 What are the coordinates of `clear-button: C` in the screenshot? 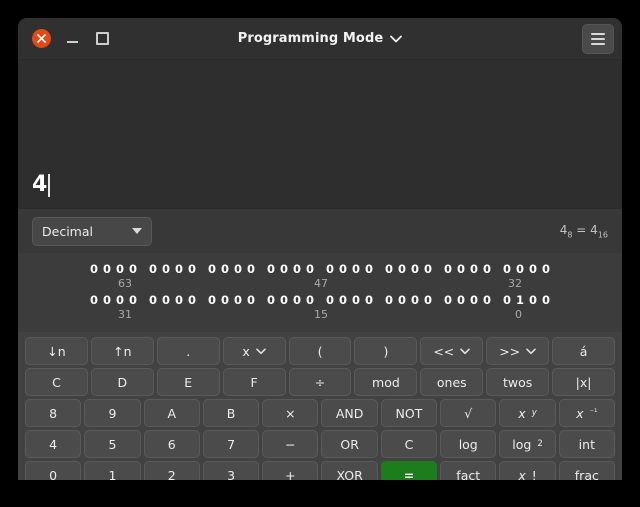 It's located at (409, 444).